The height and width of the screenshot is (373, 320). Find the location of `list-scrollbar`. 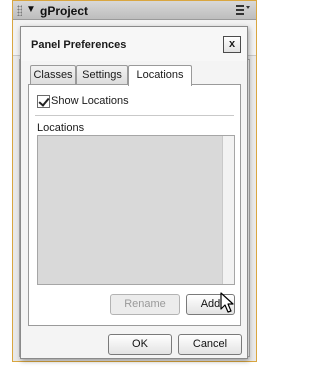

list-scrollbar is located at coordinates (228, 210).